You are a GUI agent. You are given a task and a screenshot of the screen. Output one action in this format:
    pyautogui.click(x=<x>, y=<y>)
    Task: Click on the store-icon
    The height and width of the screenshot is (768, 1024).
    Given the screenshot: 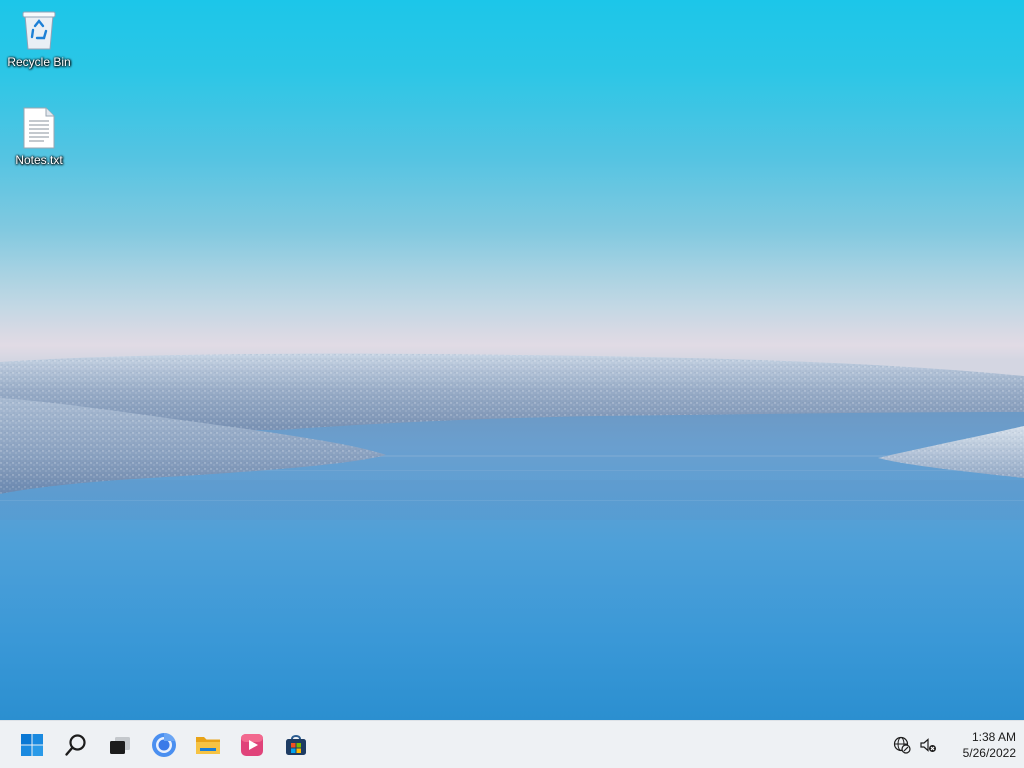 What is the action you would take?
    pyautogui.click(x=296, y=745)
    